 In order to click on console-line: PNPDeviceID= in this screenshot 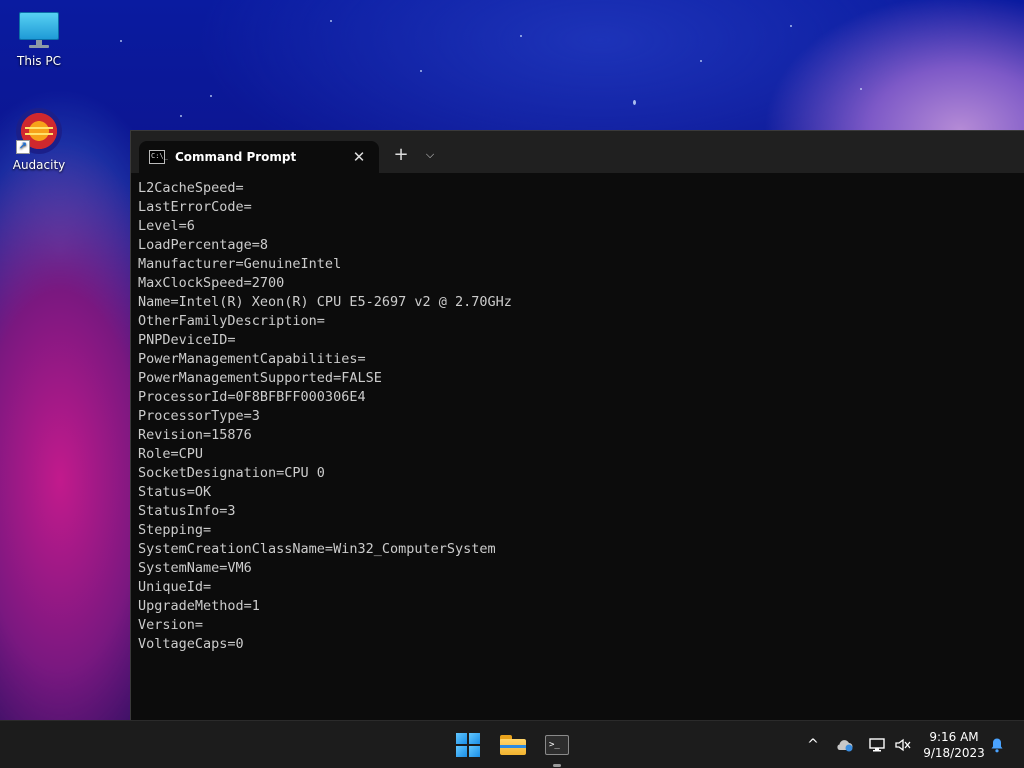, I will do `click(187, 340)`.